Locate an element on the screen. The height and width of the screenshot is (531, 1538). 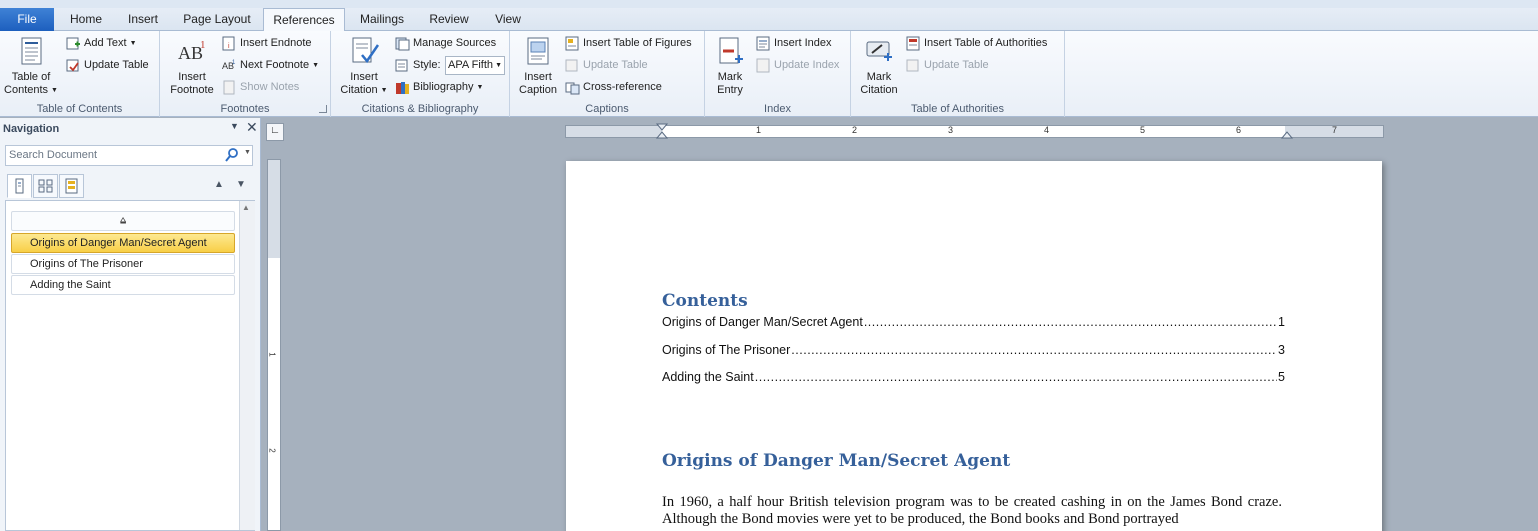
insert-index-button: Insert Index is located at coordinates (793, 43).